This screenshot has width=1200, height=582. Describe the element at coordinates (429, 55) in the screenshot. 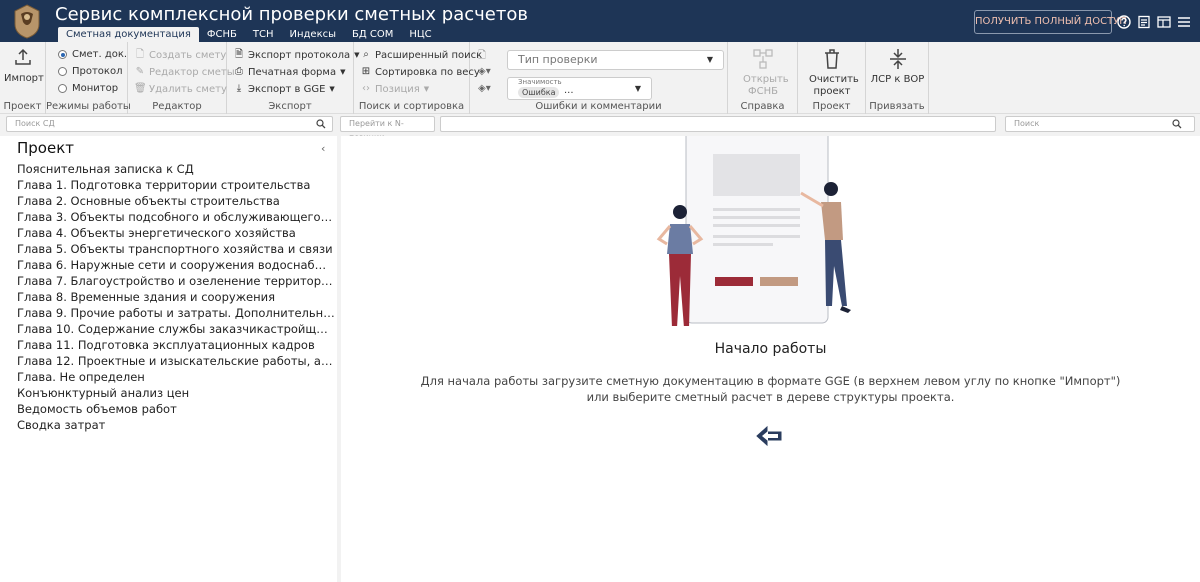

I see `advanced-search-label: Расширенный поиск` at that location.